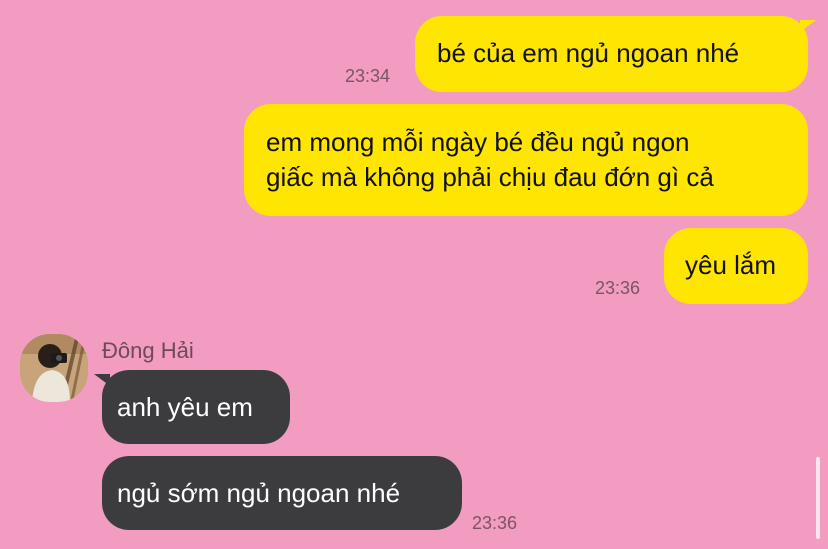 This screenshot has width=828, height=549. I want to click on avatar, so click(54, 368).